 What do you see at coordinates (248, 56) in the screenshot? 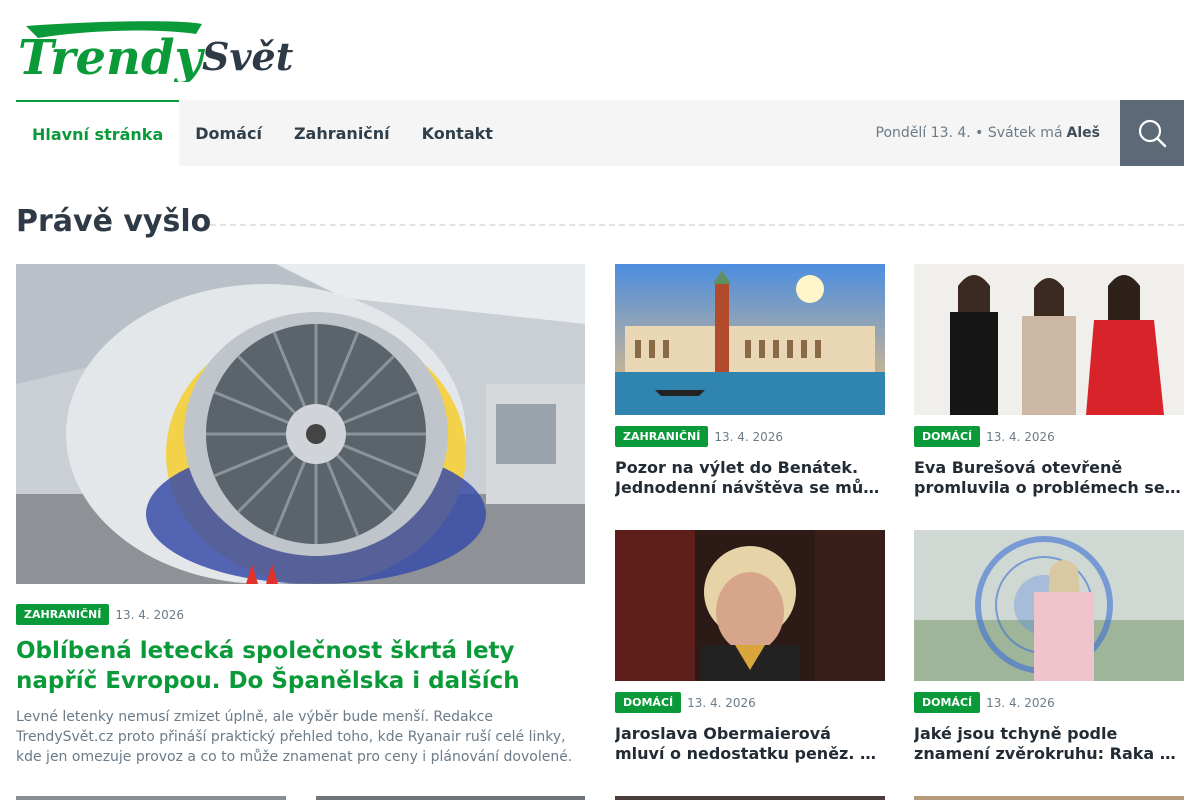
I see `logo-text-svet: Svět` at bounding box center [248, 56].